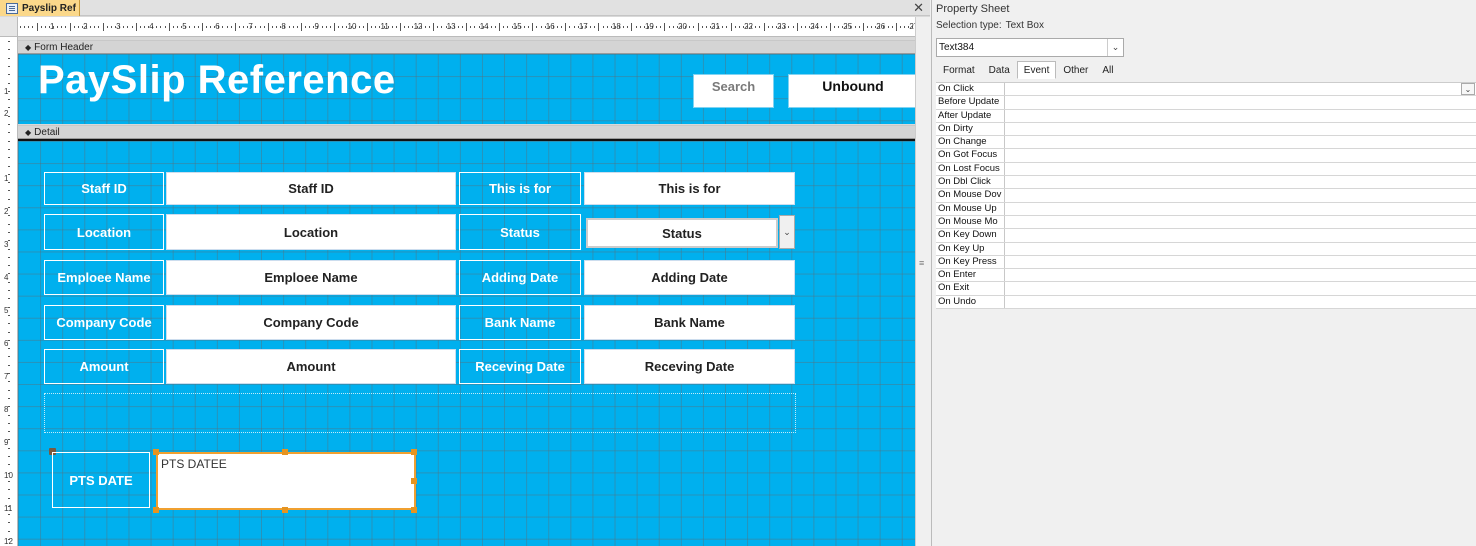 This screenshot has width=1476, height=546. What do you see at coordinates (520, 366) in the screenshot?
I see `receving-date-label: Receving Date` at bounding box center [520, 366].